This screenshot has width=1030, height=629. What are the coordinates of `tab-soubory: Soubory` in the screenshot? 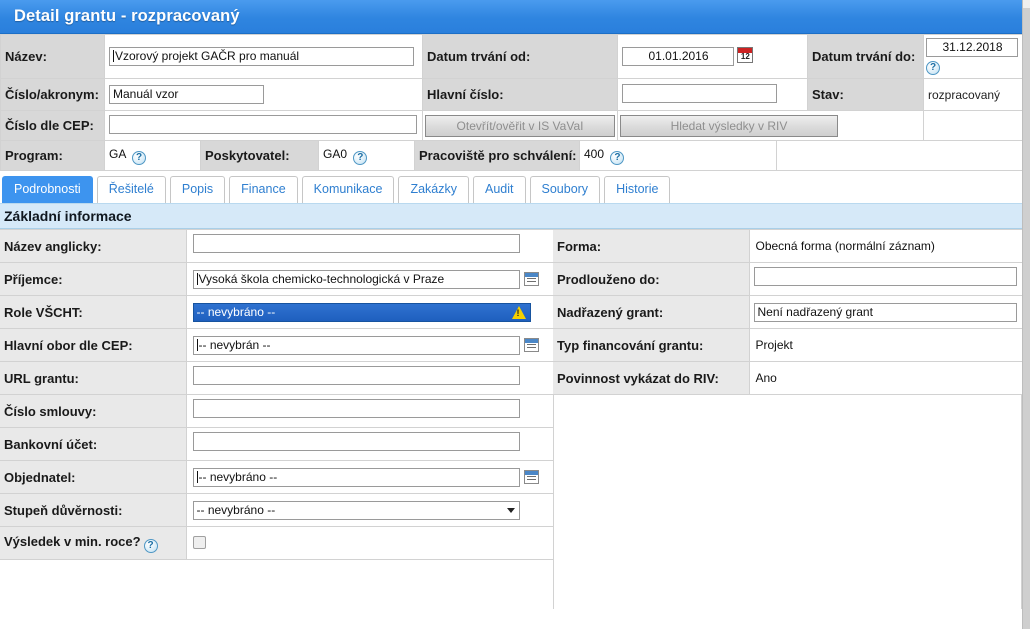 It's located at (565, 189).